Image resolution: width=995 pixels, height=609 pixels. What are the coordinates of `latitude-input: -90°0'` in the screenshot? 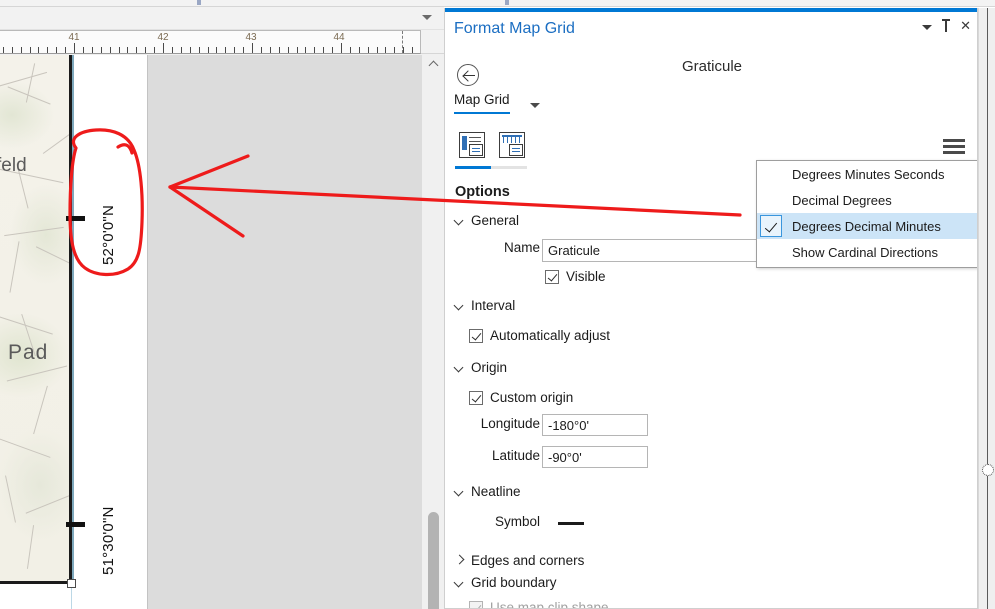 It's located at (595, 457).